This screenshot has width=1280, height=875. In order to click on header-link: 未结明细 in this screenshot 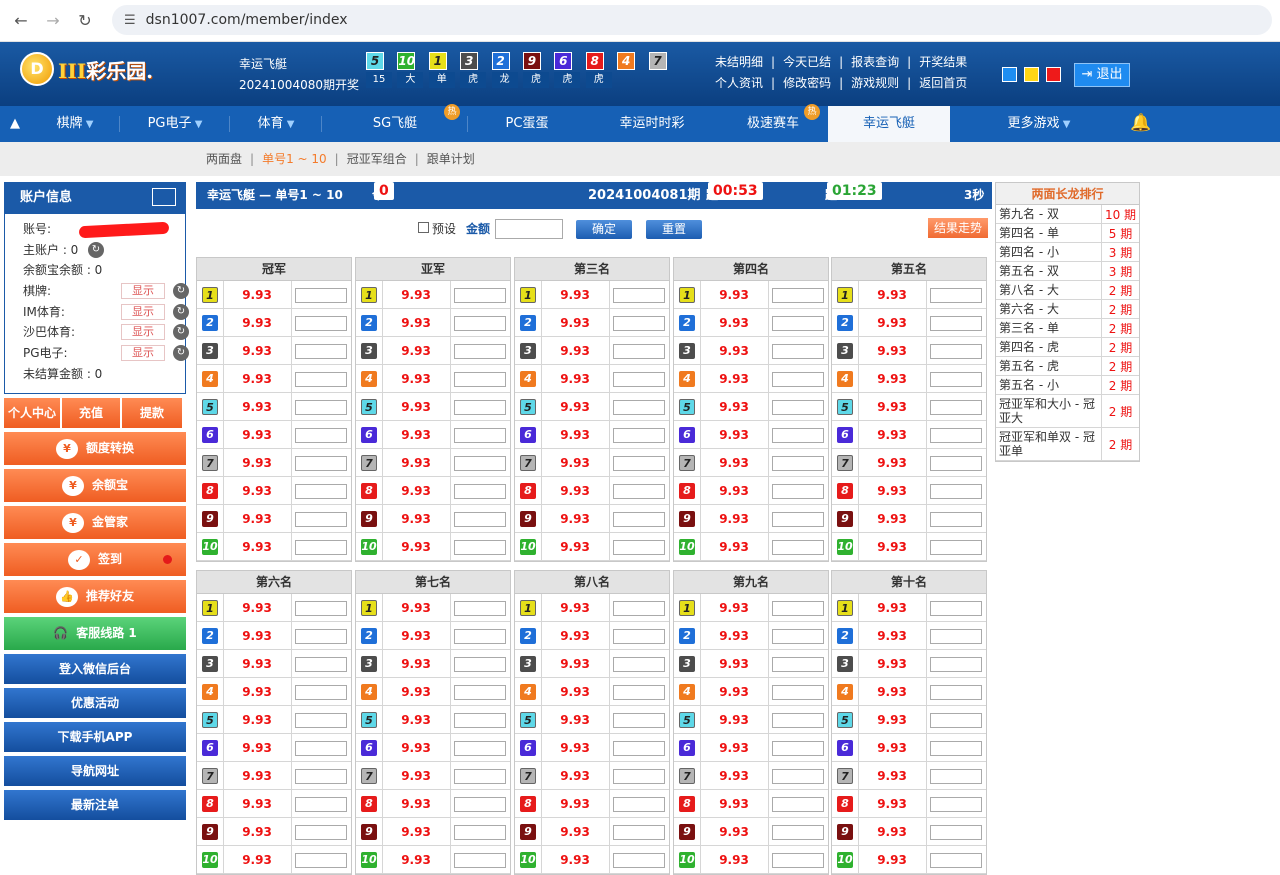, I will do `click(739, 62)`.